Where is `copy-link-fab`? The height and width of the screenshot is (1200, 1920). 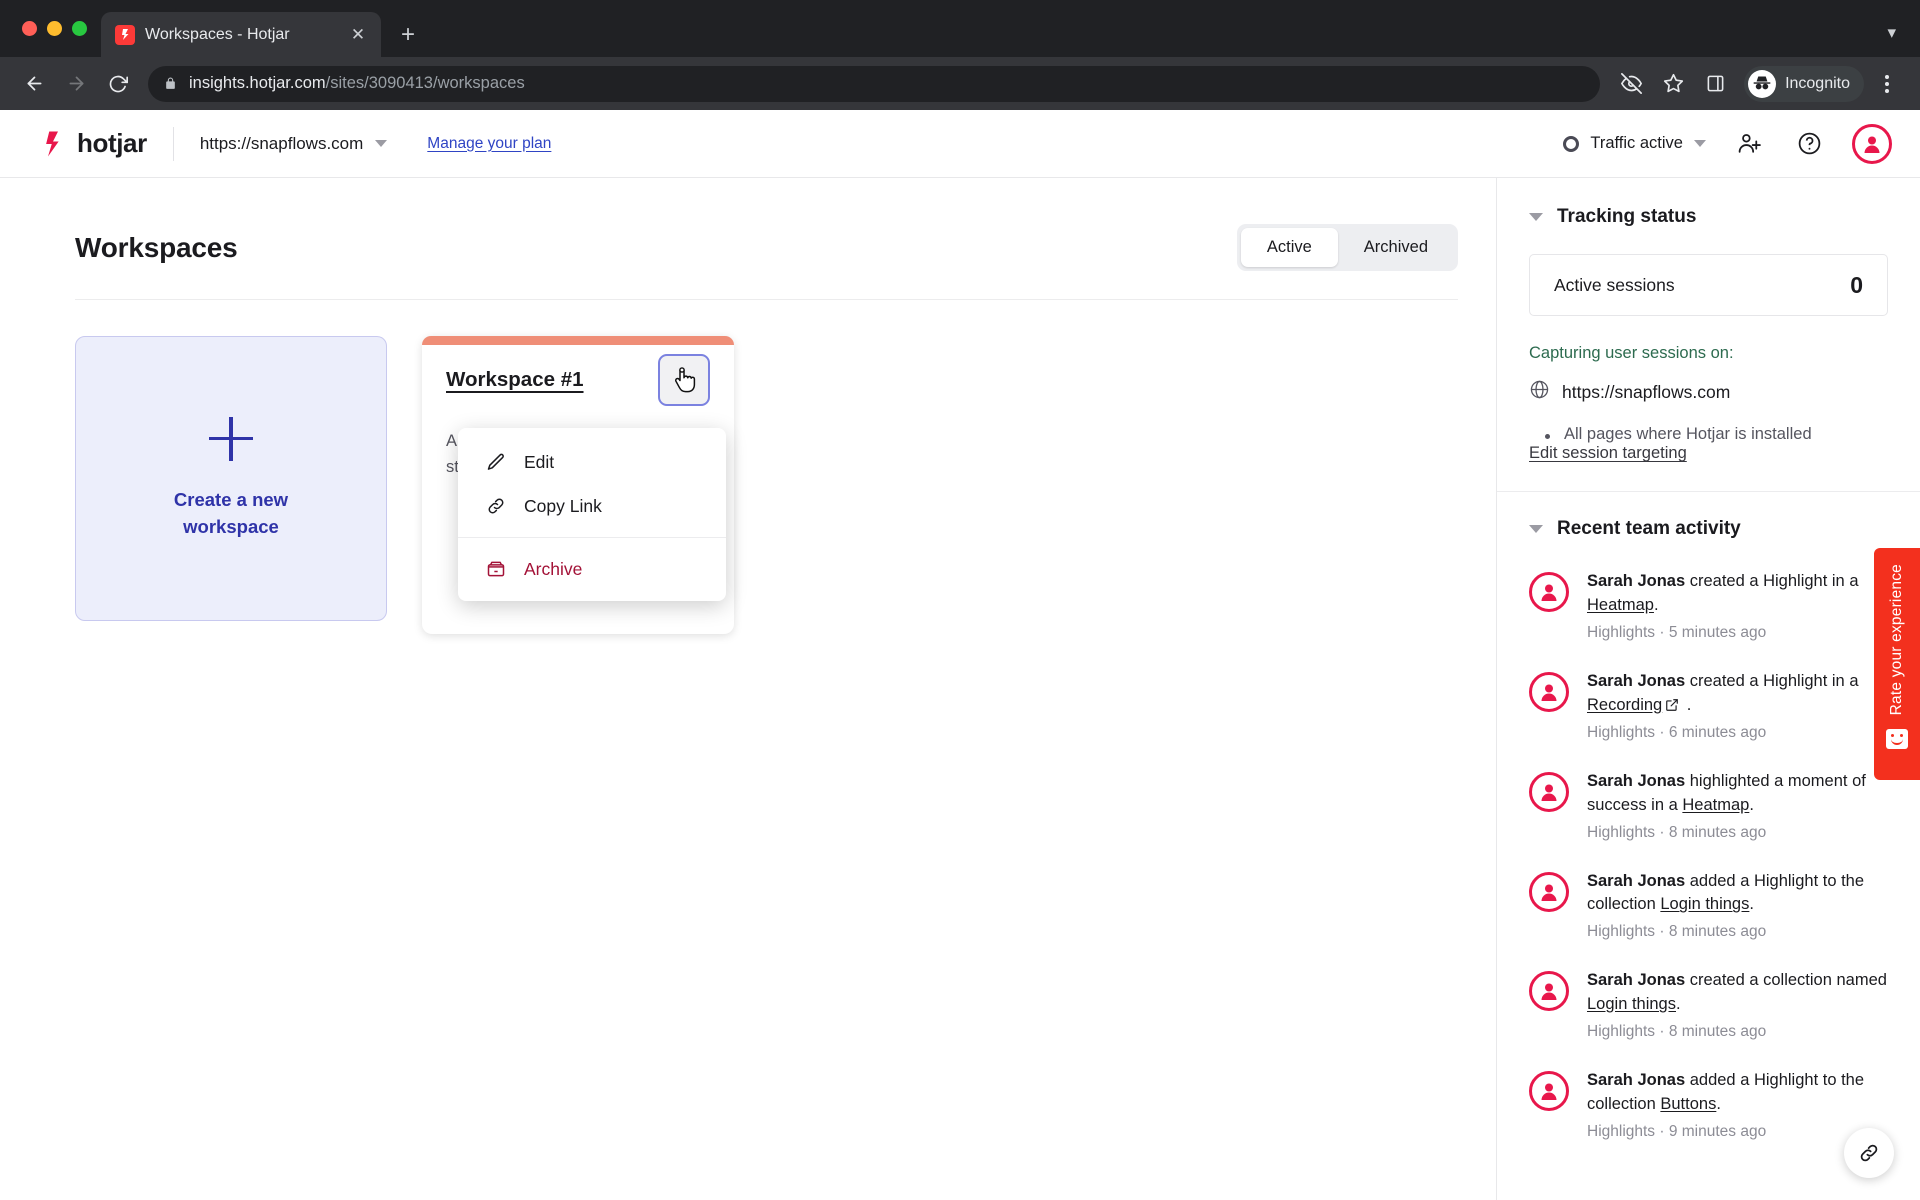
copy-link-fab is located at coordinates (1869, 1153).